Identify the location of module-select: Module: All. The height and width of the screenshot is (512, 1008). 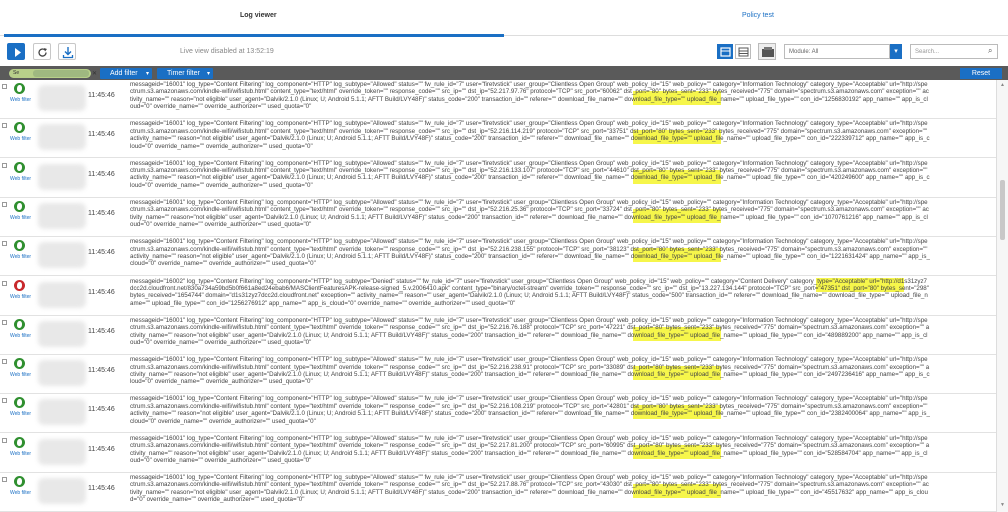
(837, 51).